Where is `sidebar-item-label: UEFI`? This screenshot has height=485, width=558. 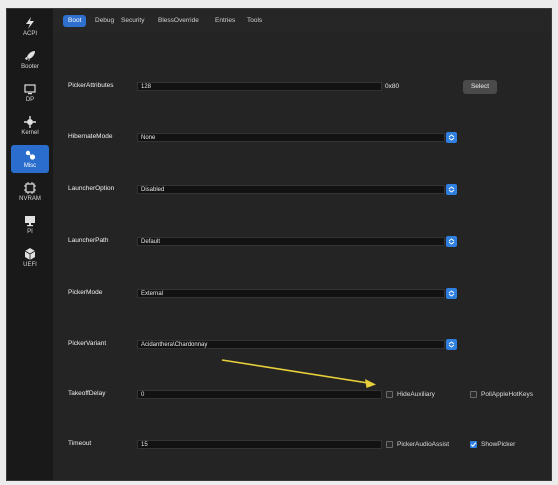
sidebar-item-label: UEFI is located at coordinates (30, 265).